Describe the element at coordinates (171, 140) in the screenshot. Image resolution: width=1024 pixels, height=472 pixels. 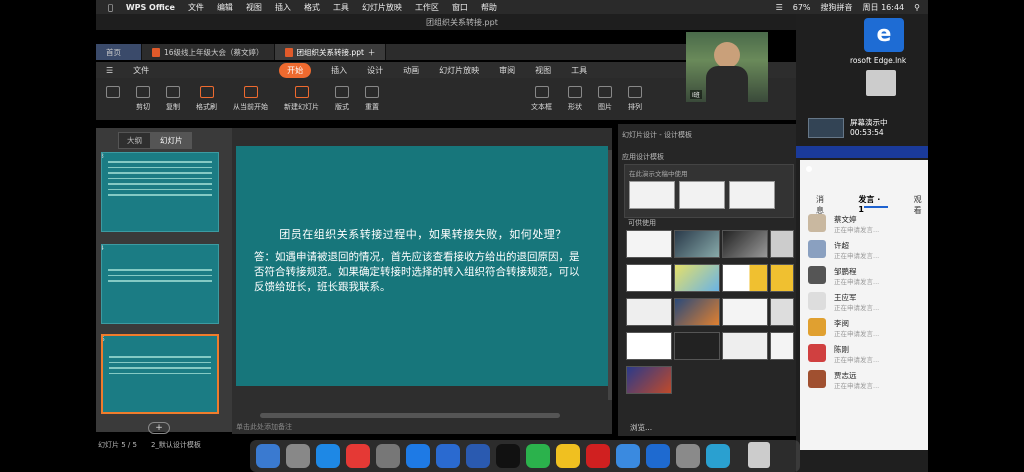
I see `tab-slides: 幻灯片` at that location.